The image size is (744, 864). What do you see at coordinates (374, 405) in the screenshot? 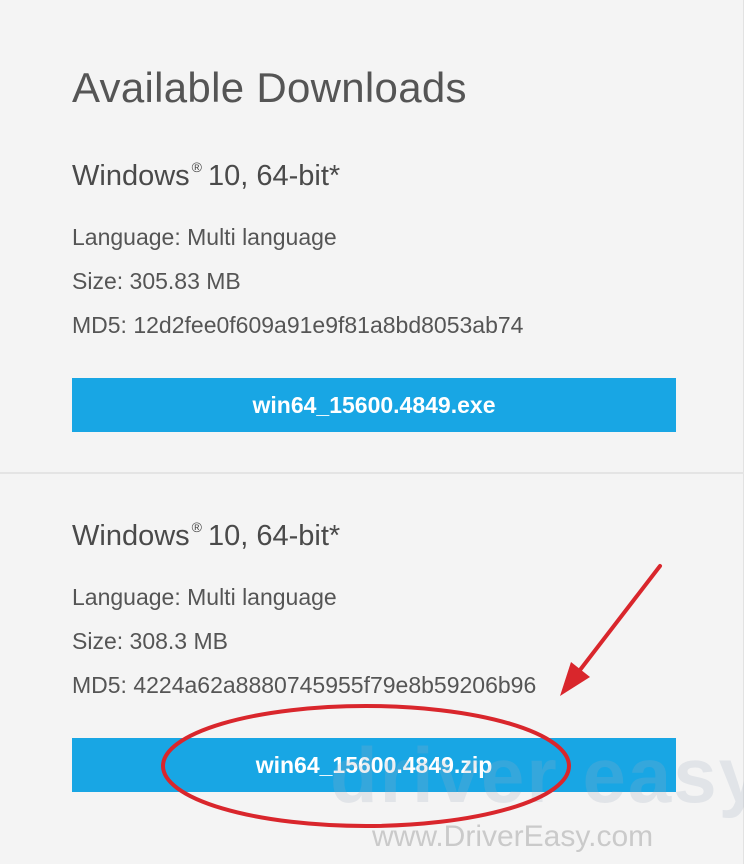
I see `download-exe-button: win64_15600.4849.exe` at bounding box center [374, 405].